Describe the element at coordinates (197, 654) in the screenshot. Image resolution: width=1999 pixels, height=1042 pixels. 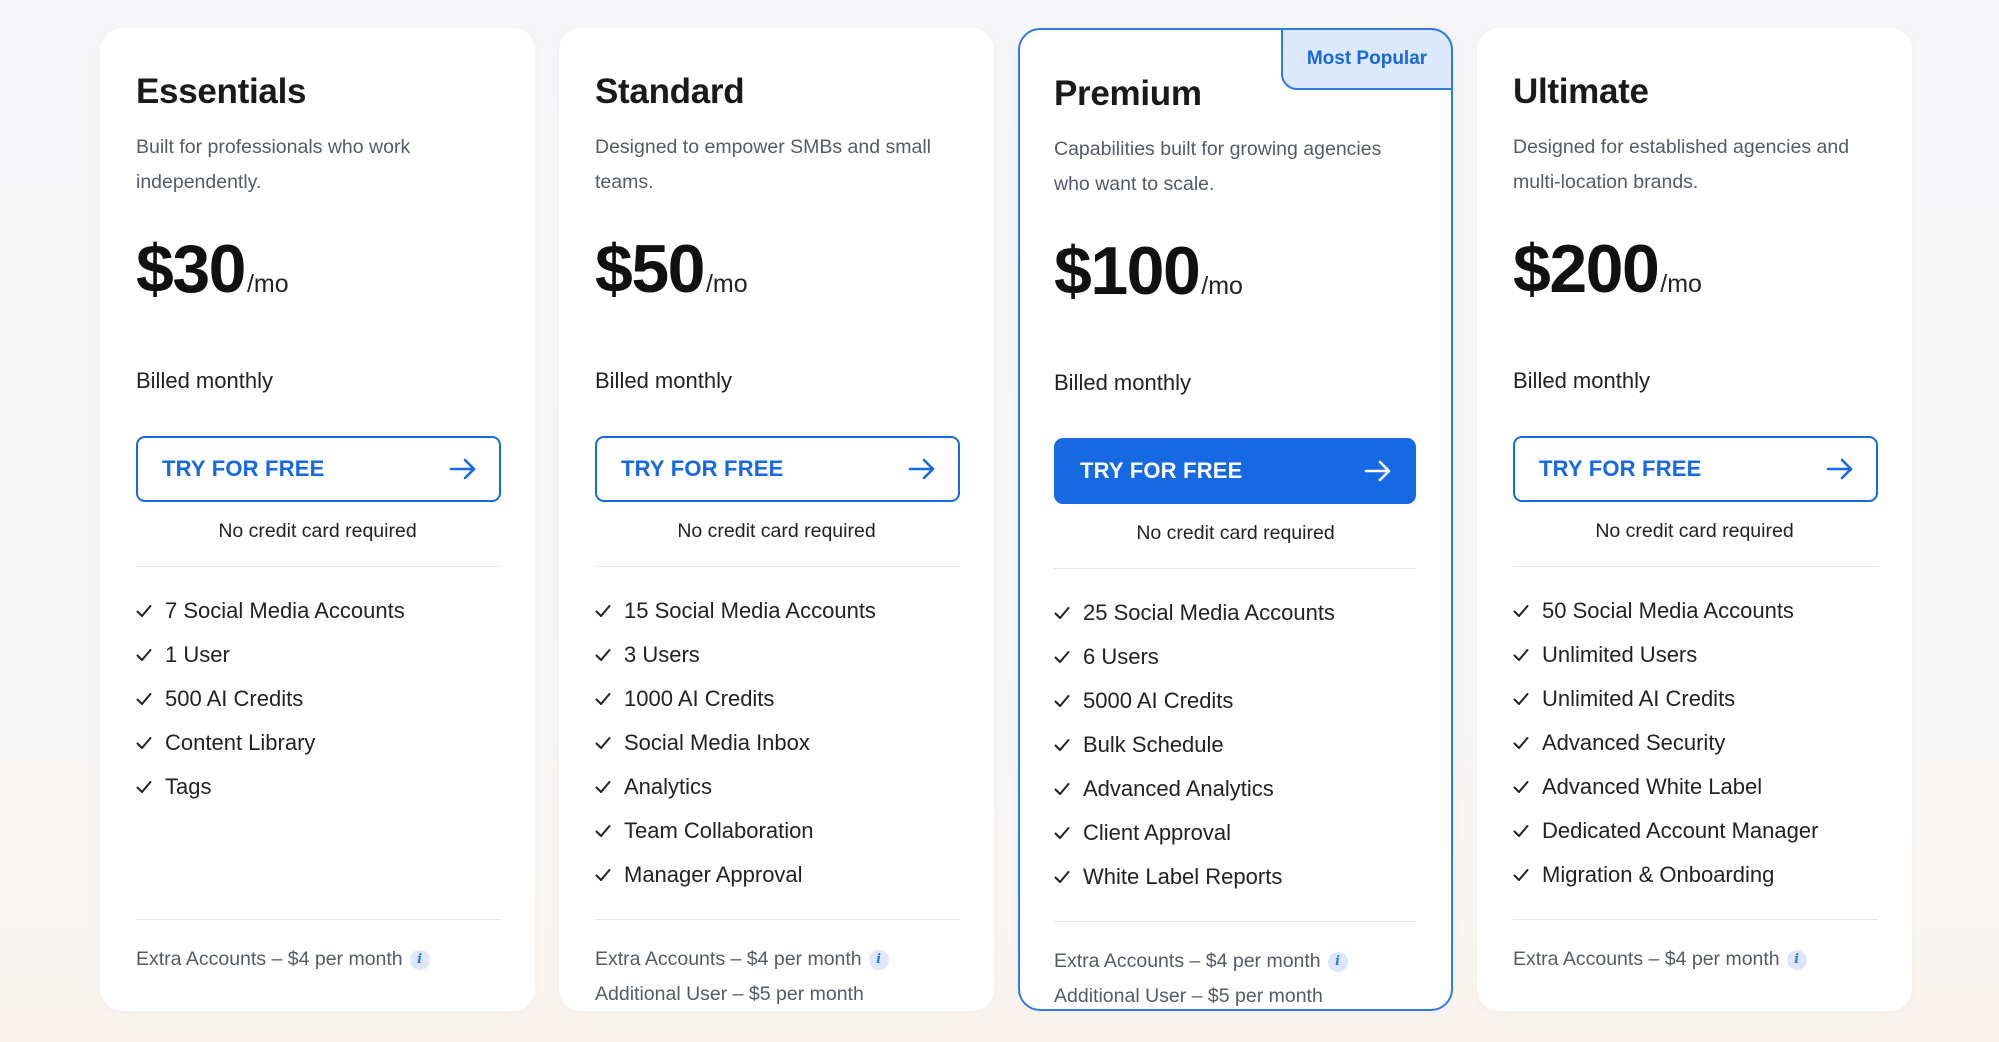
I see `feature-label: 1 User` at that location.